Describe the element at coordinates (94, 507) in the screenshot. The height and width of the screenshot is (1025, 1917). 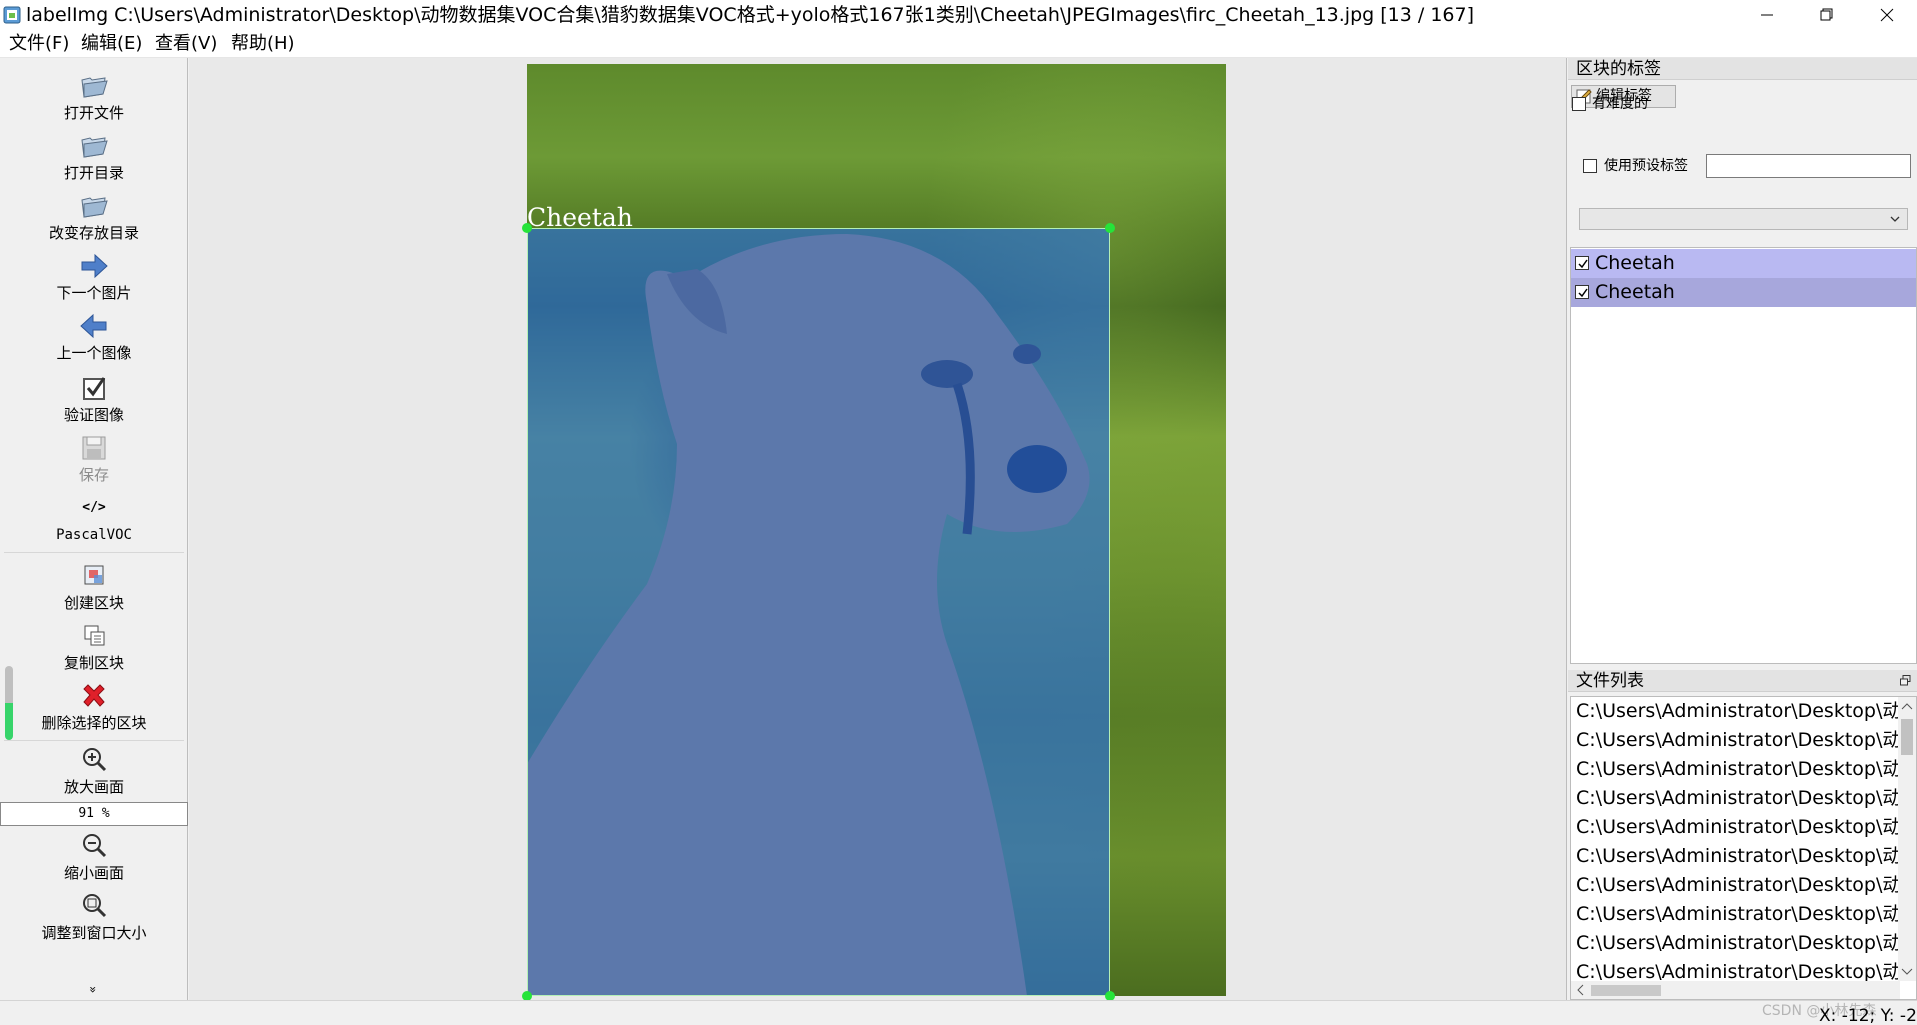
I see `code-icon: </>` at that location.